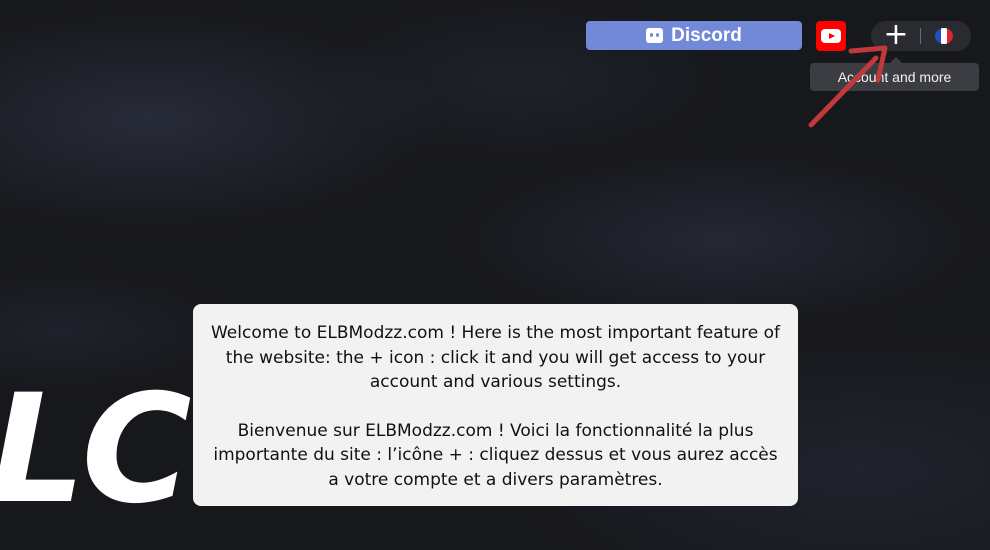  Describe the element at coordinates (495, 35) in the screenshot. I see `top-bar: Discord +` at that location.